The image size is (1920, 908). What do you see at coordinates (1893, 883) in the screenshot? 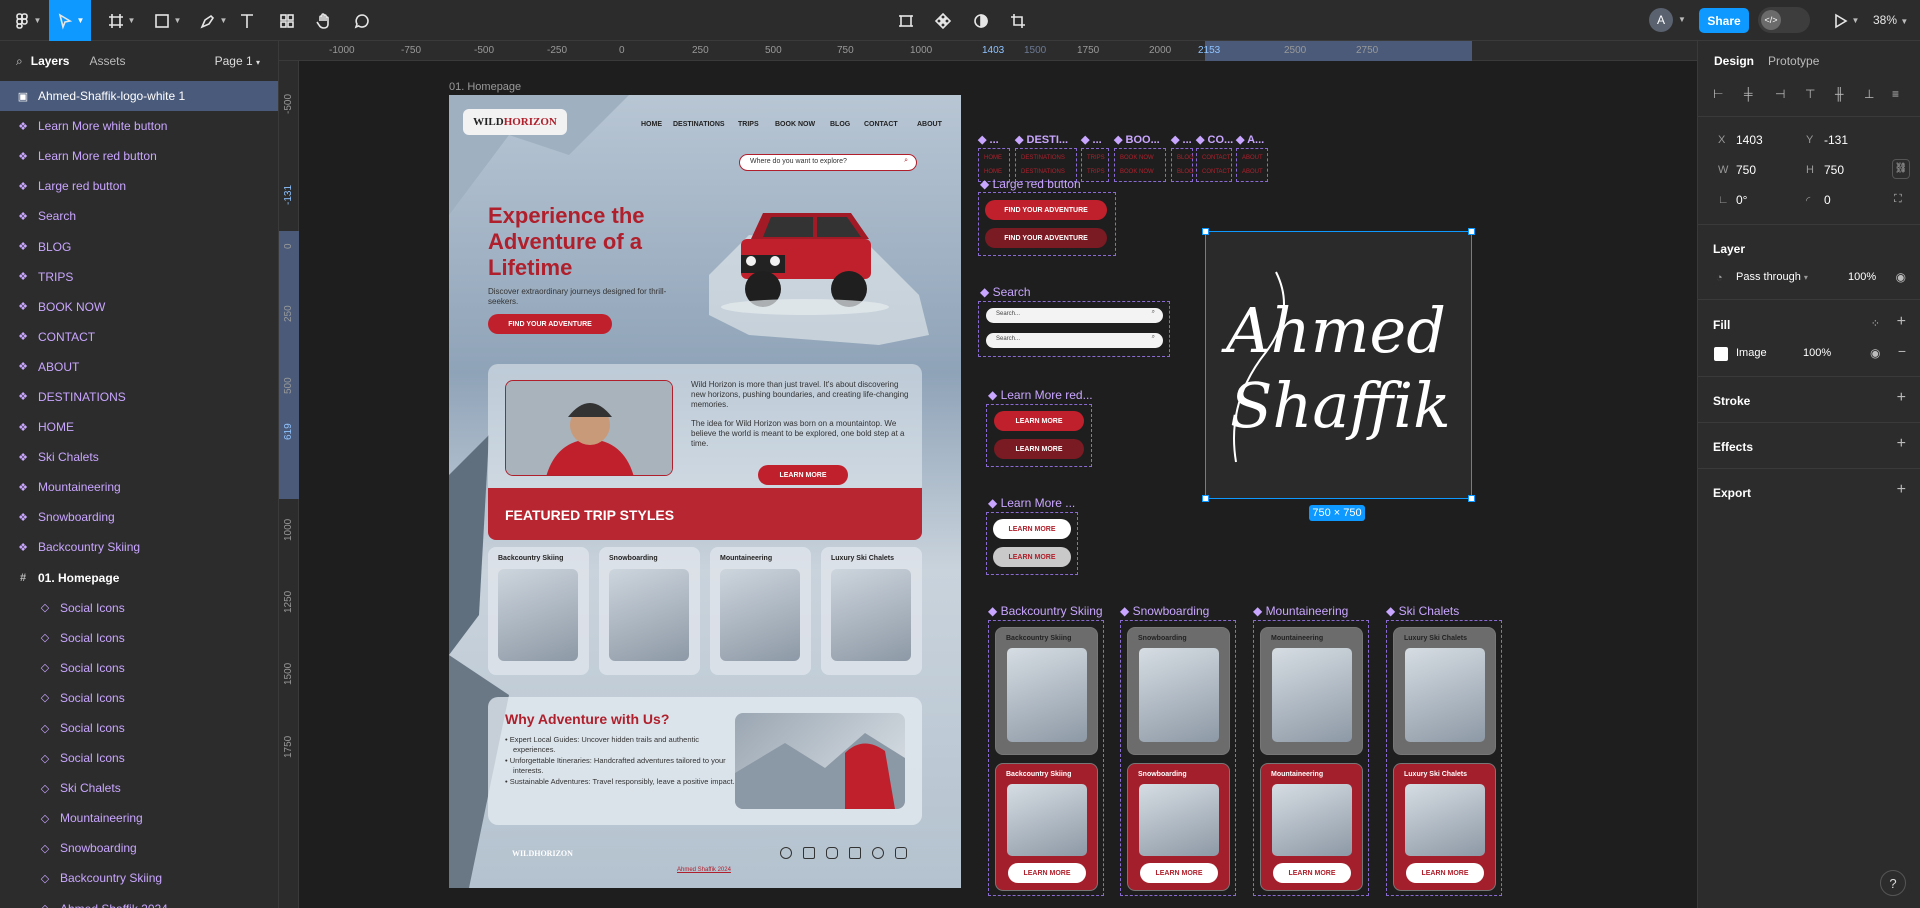
I see `help-button: ?` at bounding box center [1893, 883].